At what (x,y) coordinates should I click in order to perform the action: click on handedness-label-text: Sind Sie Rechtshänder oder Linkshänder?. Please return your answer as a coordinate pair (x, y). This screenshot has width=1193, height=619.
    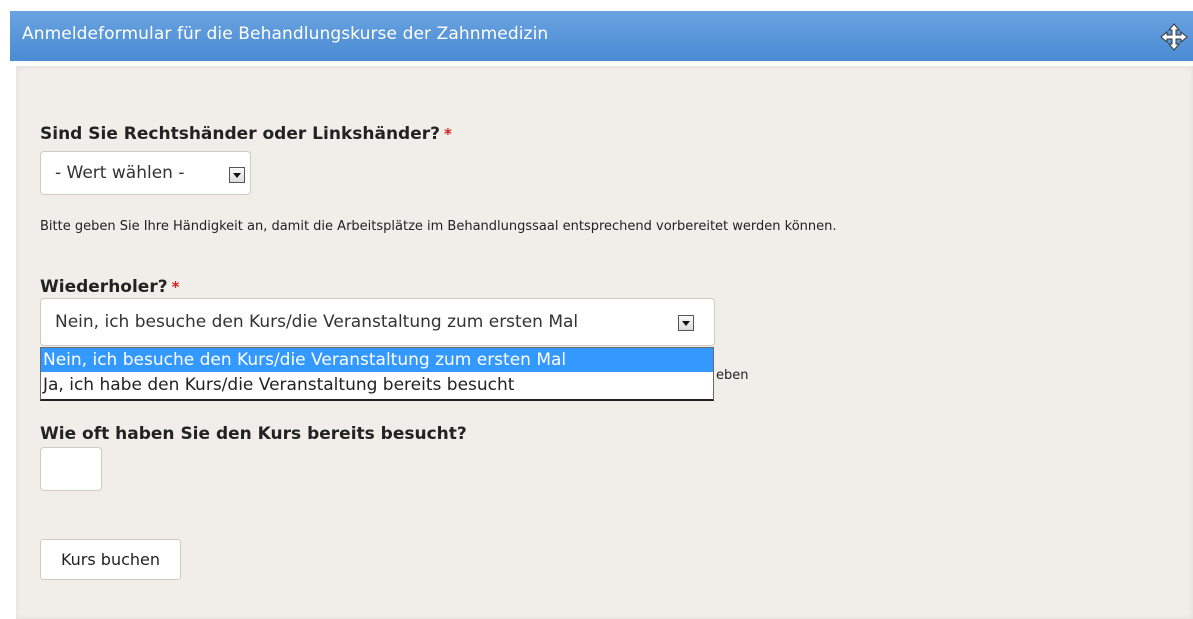
    Looking at the image, I should click on (240, 134).